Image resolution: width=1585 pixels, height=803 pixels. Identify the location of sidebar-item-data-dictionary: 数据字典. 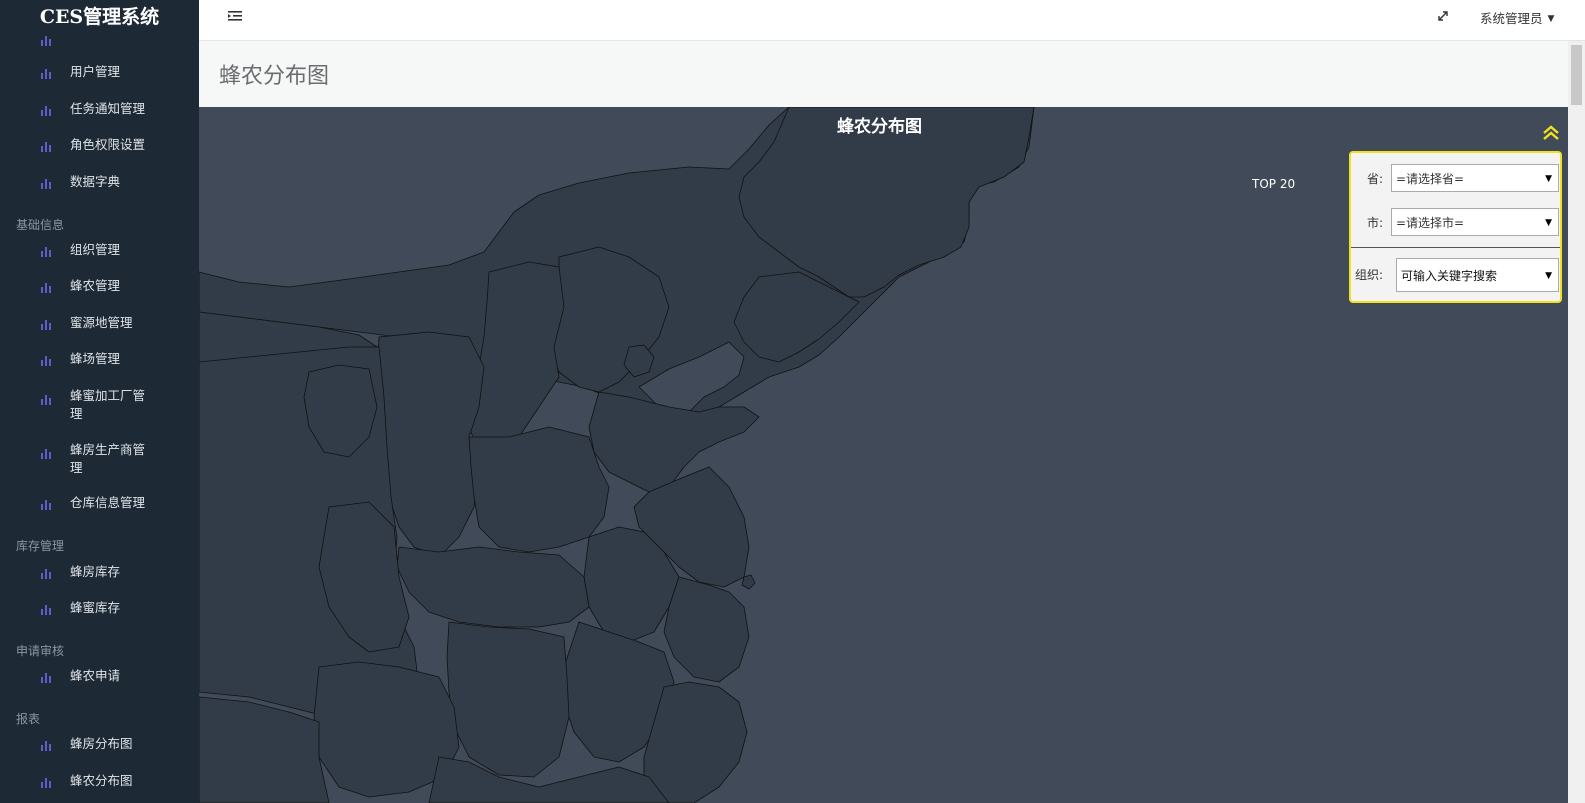
(99, 183).